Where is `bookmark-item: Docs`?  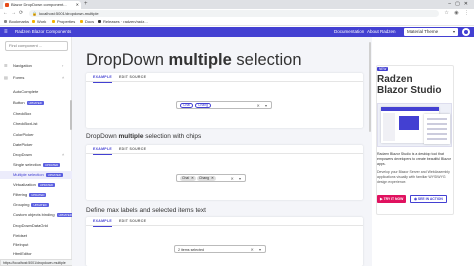
bookmark-item: Docs is located at coordinates (87, 22).